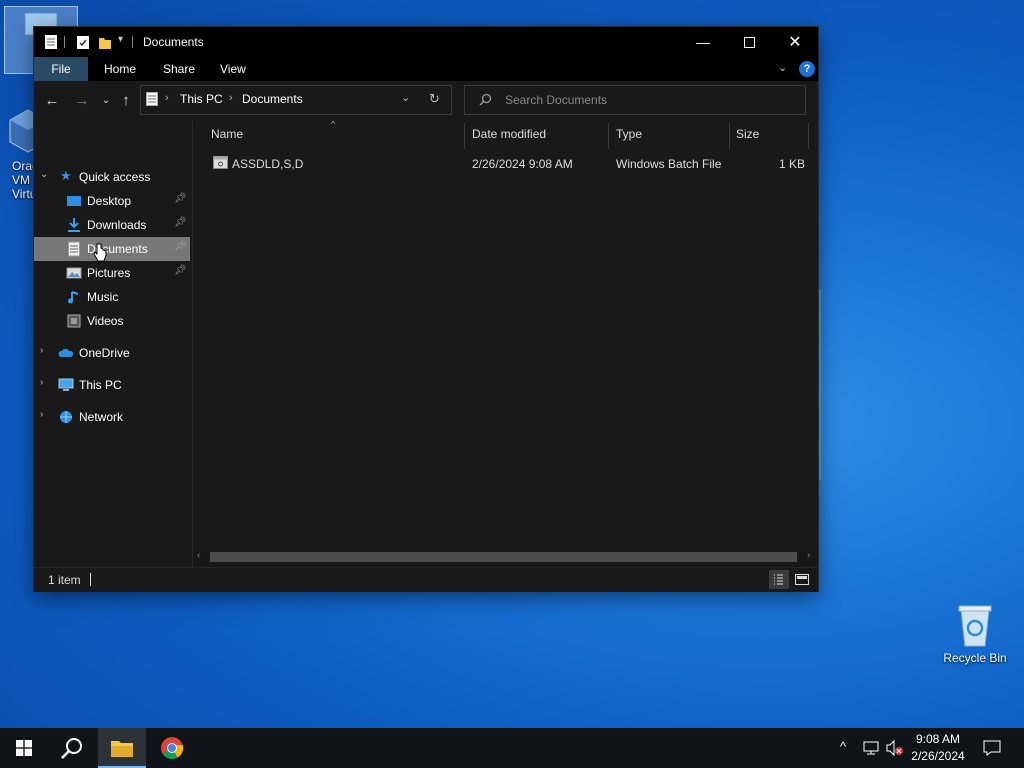 This screenshot has height=768, width=1024. What do you see at coordinates (105, 42) in the screenshot?
I see `new-folder-icon` at bounding box center [105, 42].